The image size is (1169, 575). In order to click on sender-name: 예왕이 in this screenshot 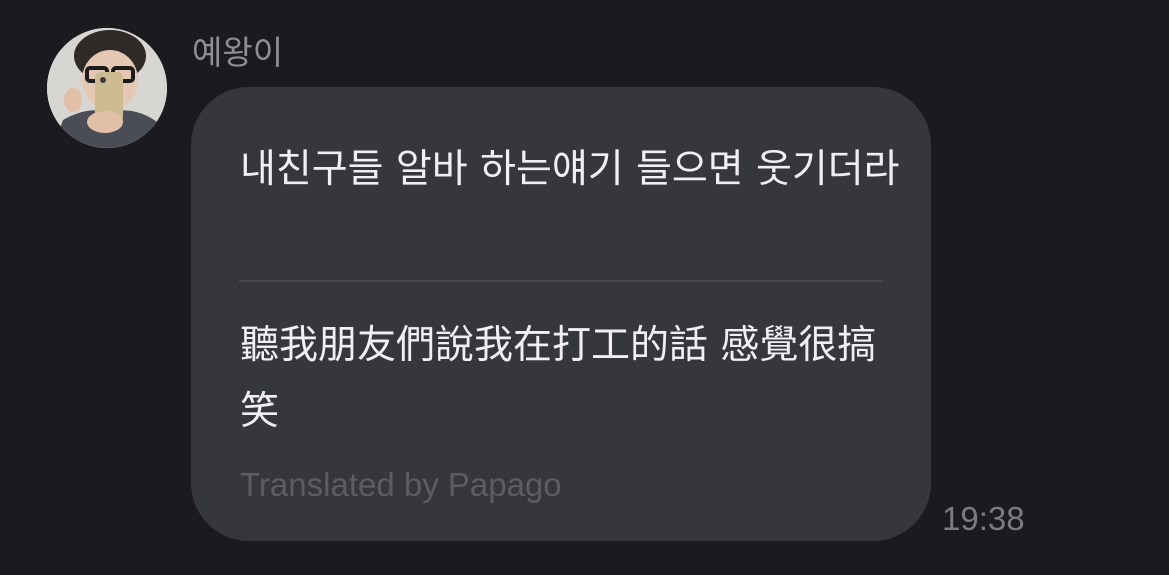, I will do `click(238, 52)`.